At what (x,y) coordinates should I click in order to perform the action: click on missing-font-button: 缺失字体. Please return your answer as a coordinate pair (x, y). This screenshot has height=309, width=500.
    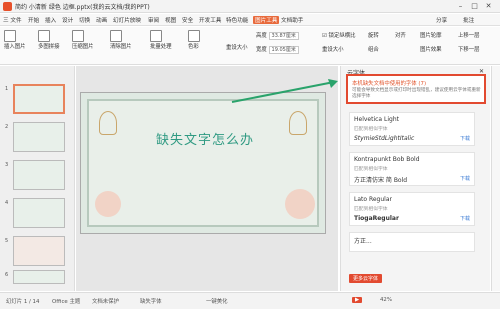
    Looking at the image, I should click on (151, 301).